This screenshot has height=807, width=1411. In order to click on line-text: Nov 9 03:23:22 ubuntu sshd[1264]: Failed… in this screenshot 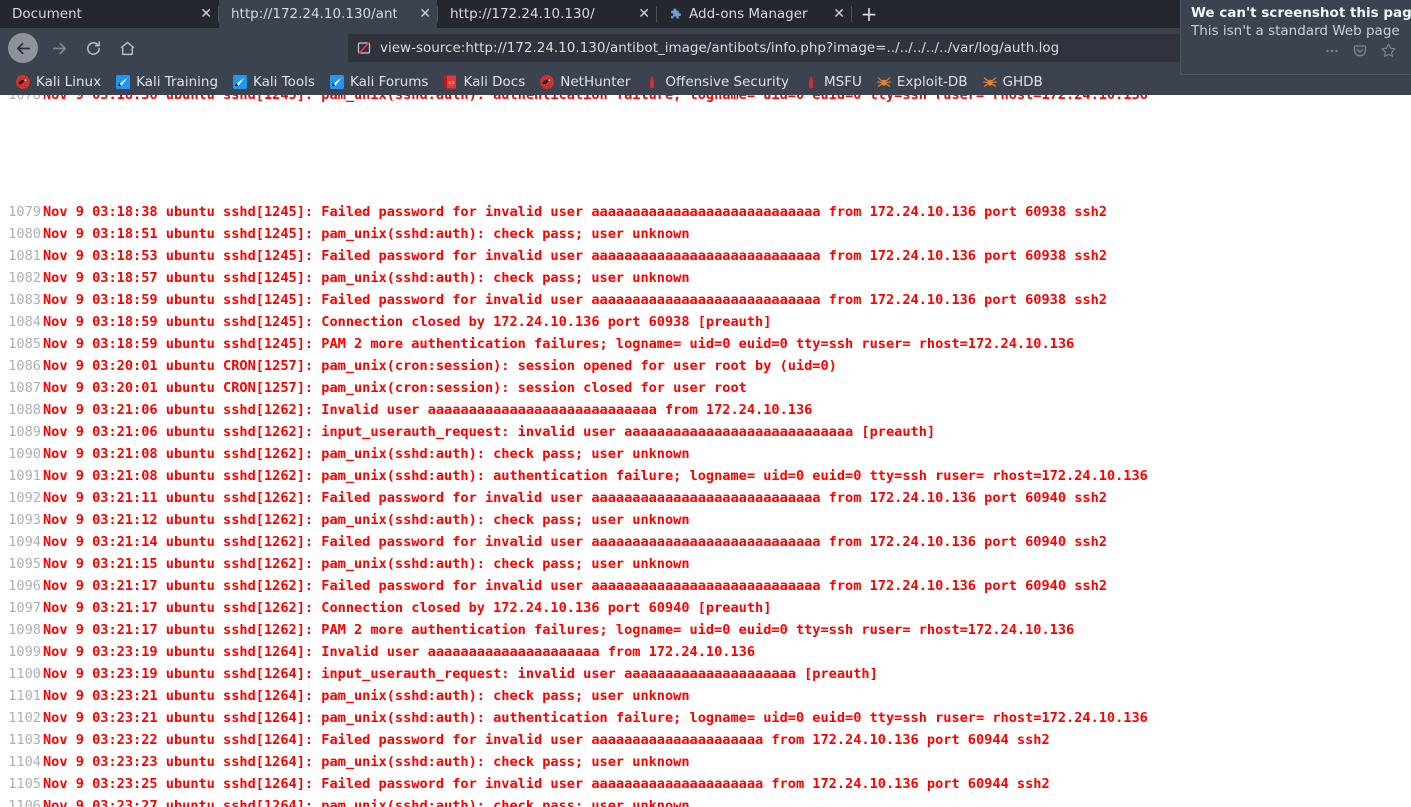, I will do `click(546, 740)`.